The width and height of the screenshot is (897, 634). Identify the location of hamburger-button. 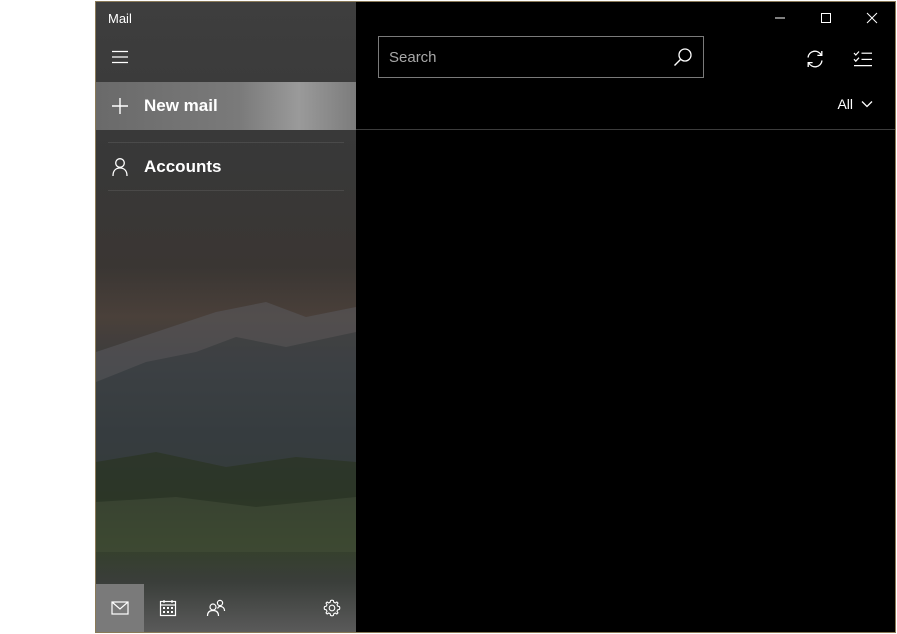
(120, 57).